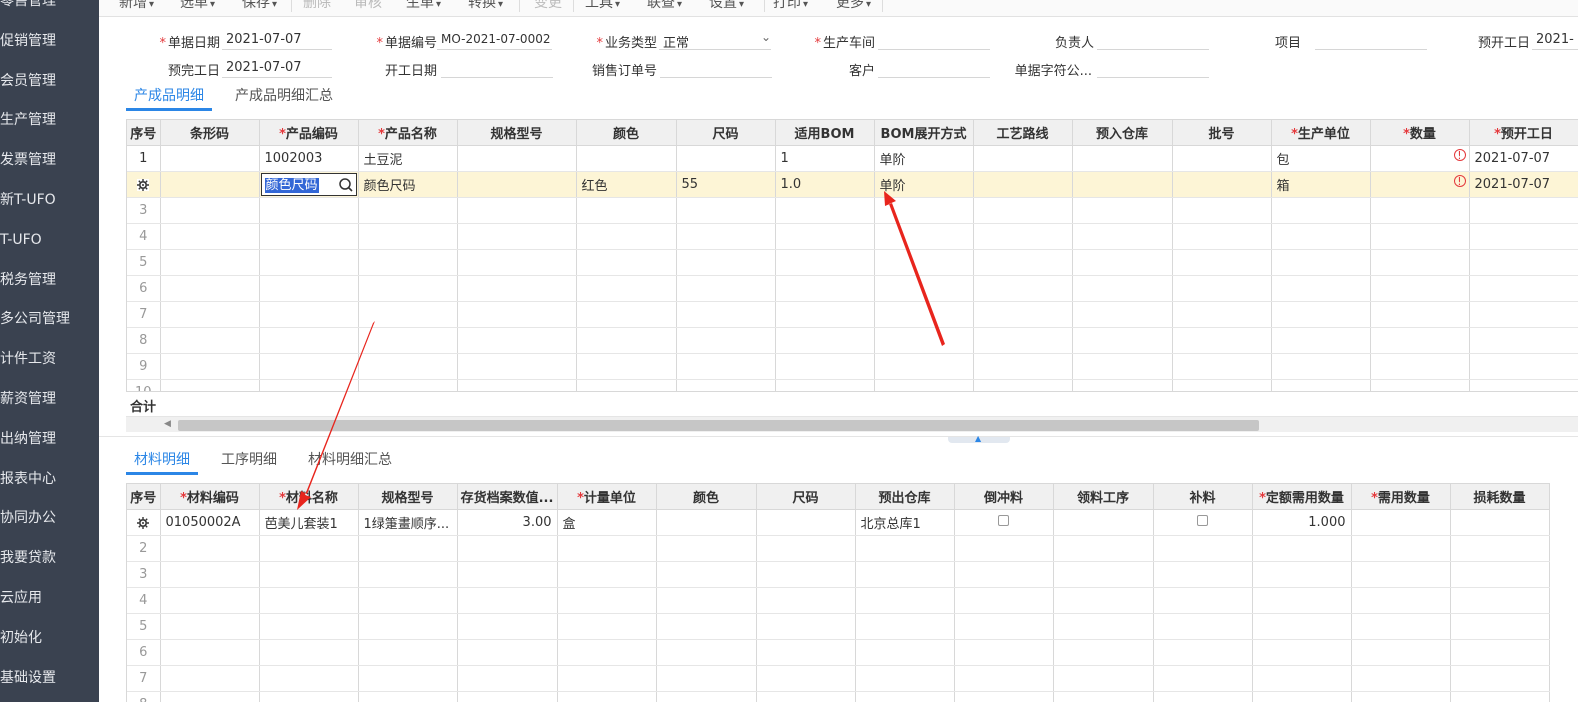  Describe the element at coordinates (368, 6) in the screenshot. I see `toolbar-button: 审核` at that location.